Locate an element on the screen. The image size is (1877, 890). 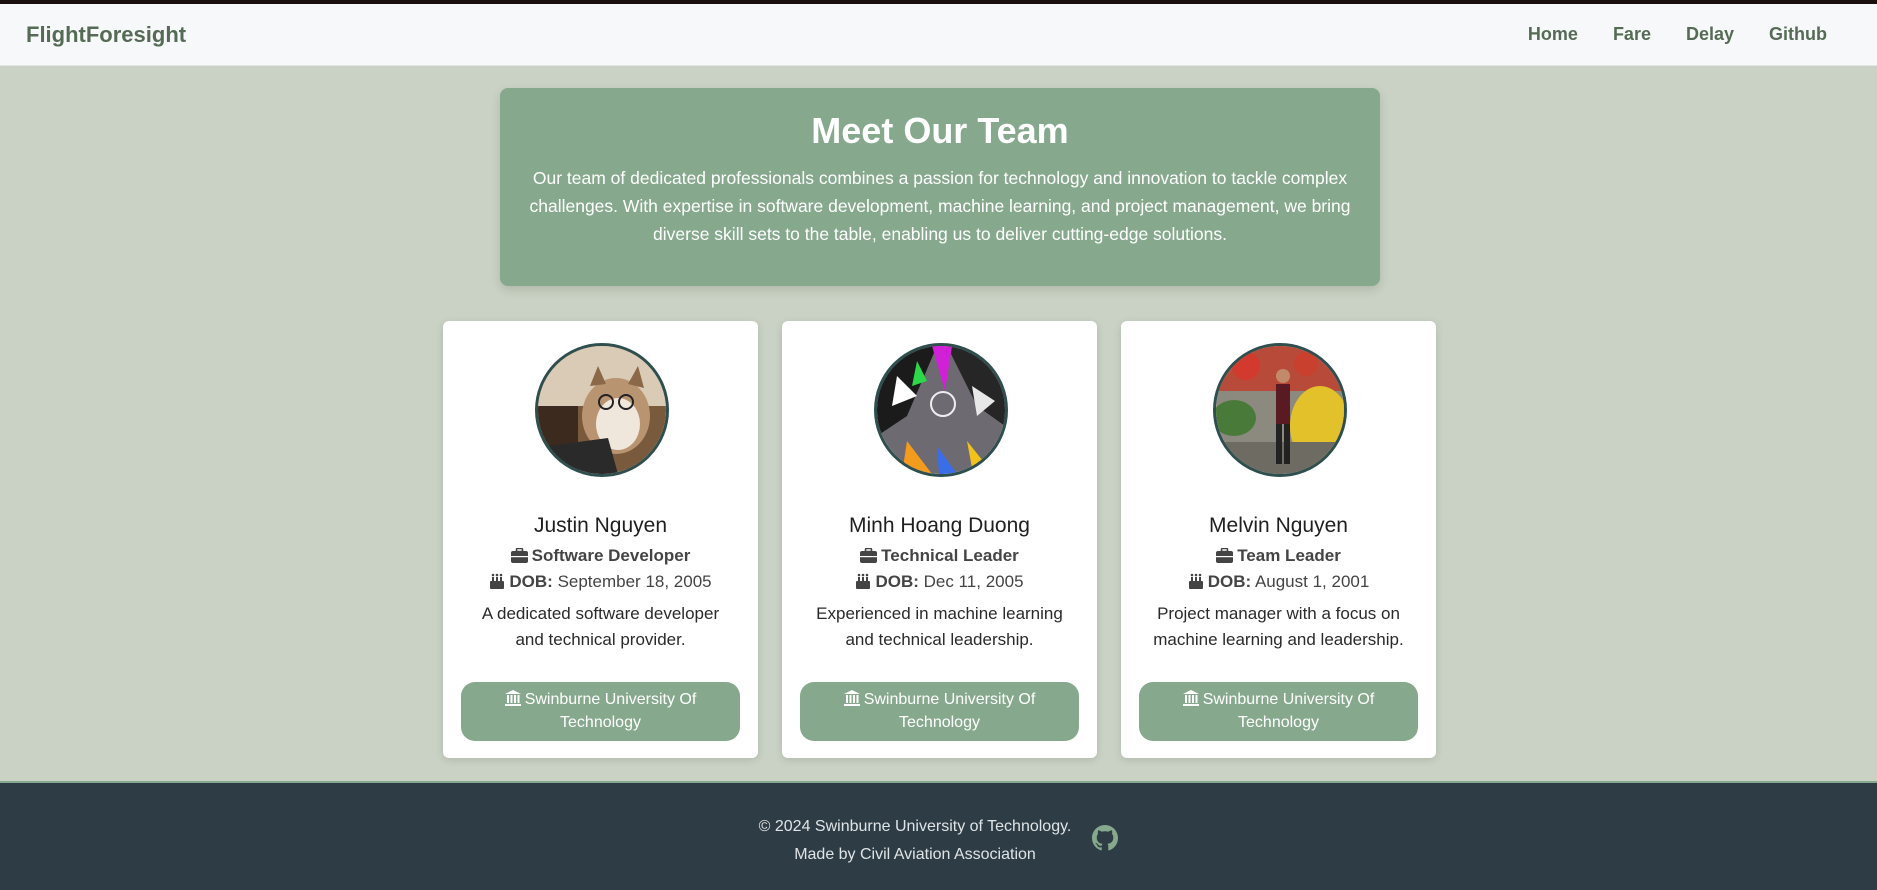
footer-made-by: Made by Civil Aviation Association is located at coordinates (915, 854).